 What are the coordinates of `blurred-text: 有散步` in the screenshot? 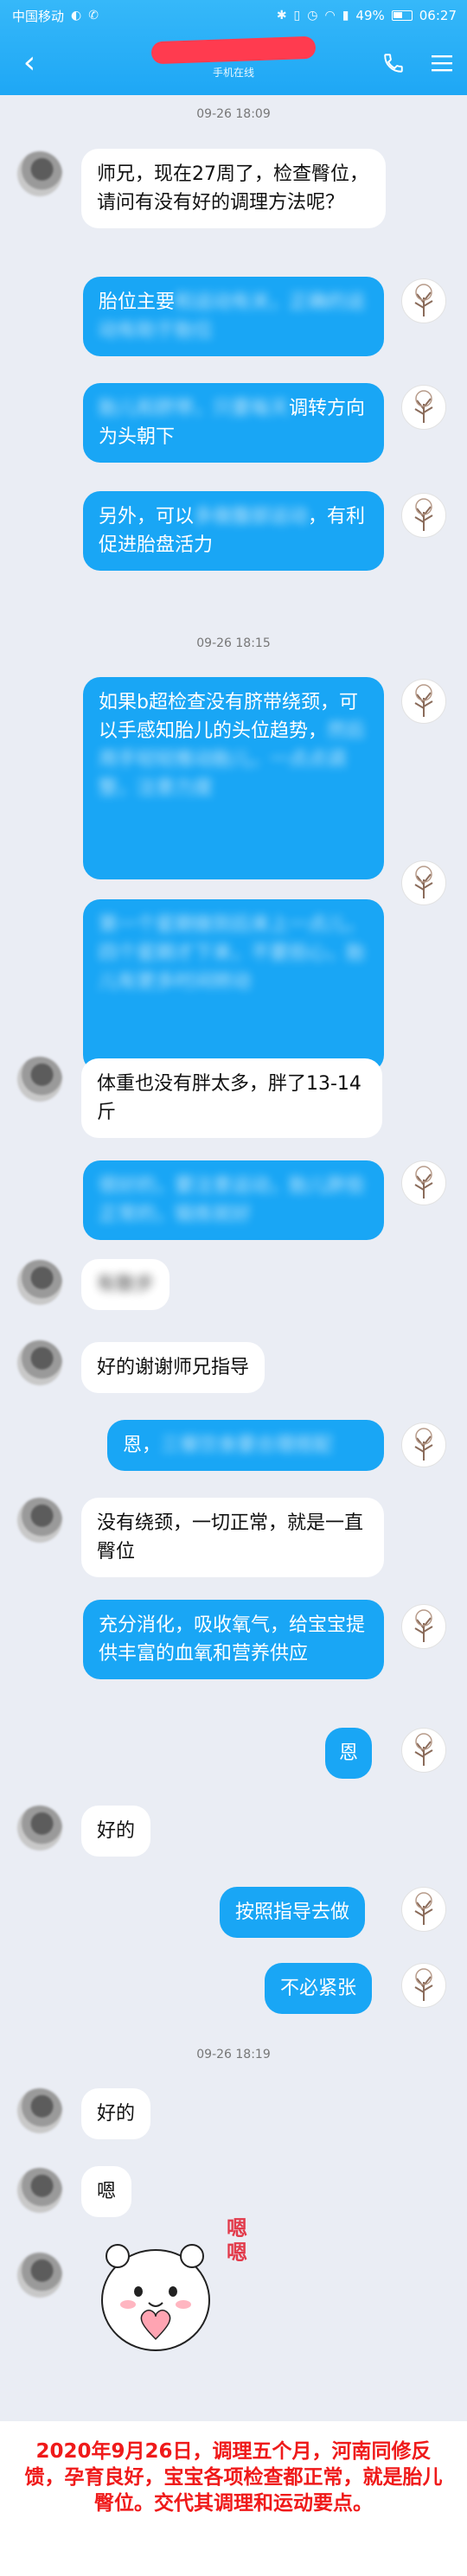 It's located at (126, 1285).